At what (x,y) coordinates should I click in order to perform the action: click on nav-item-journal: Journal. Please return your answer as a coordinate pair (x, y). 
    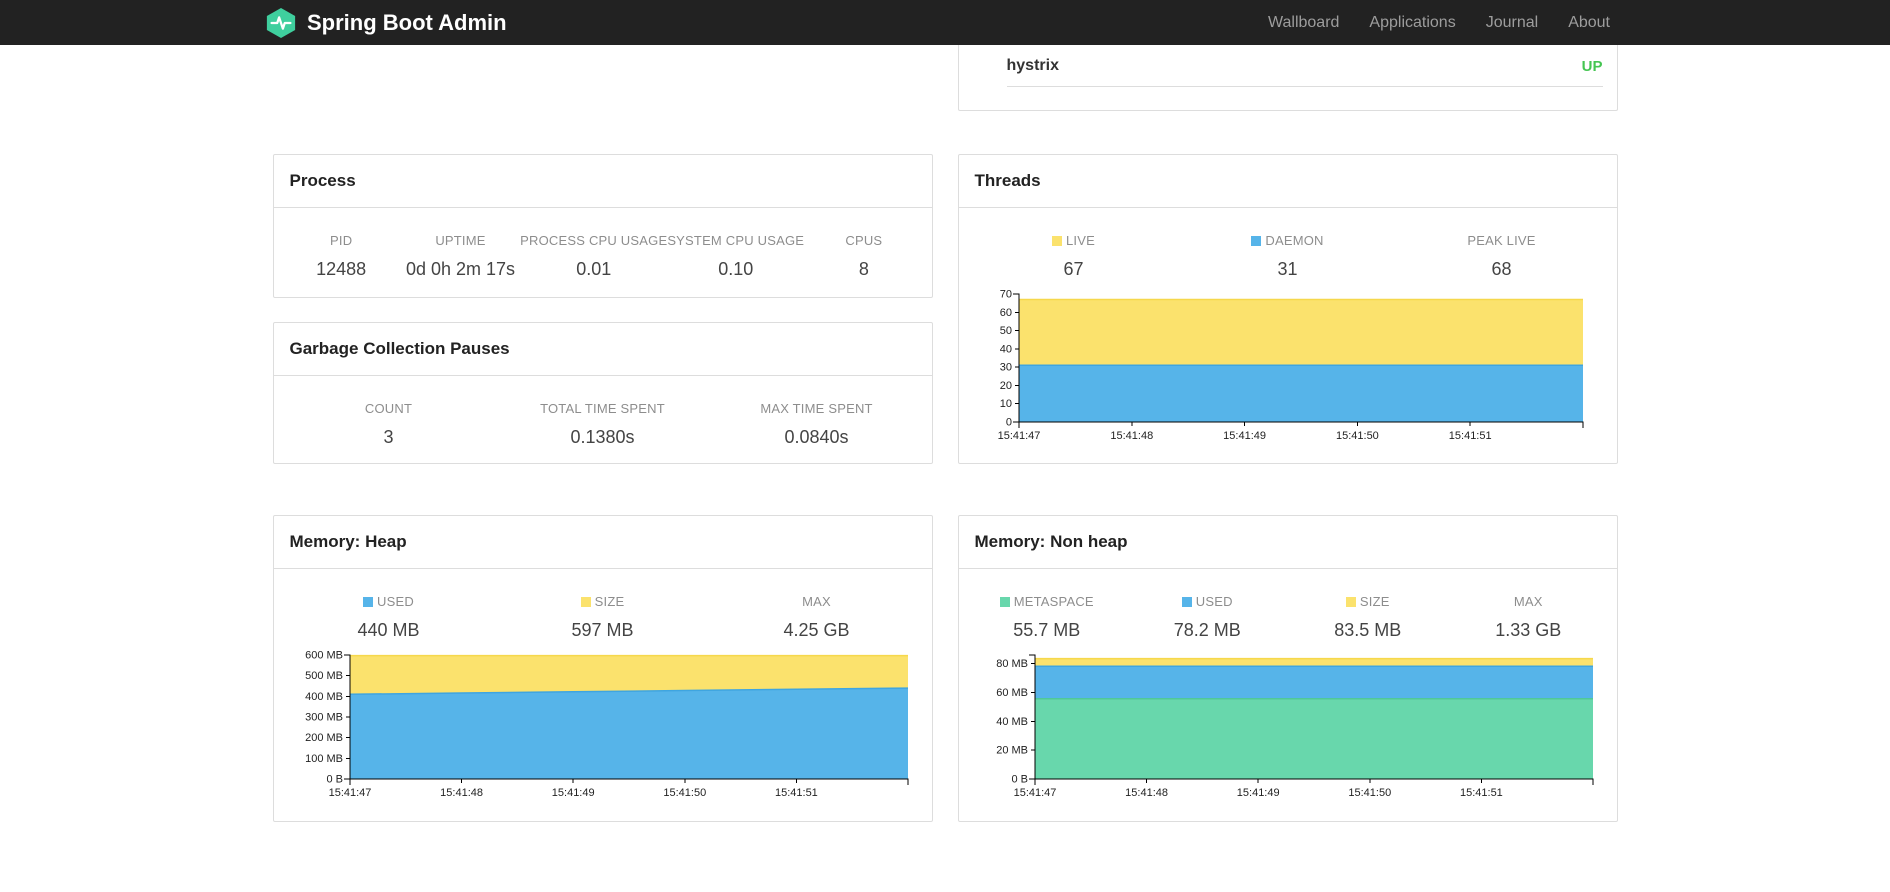
    Looking at the image, I should click on (1512, 23).